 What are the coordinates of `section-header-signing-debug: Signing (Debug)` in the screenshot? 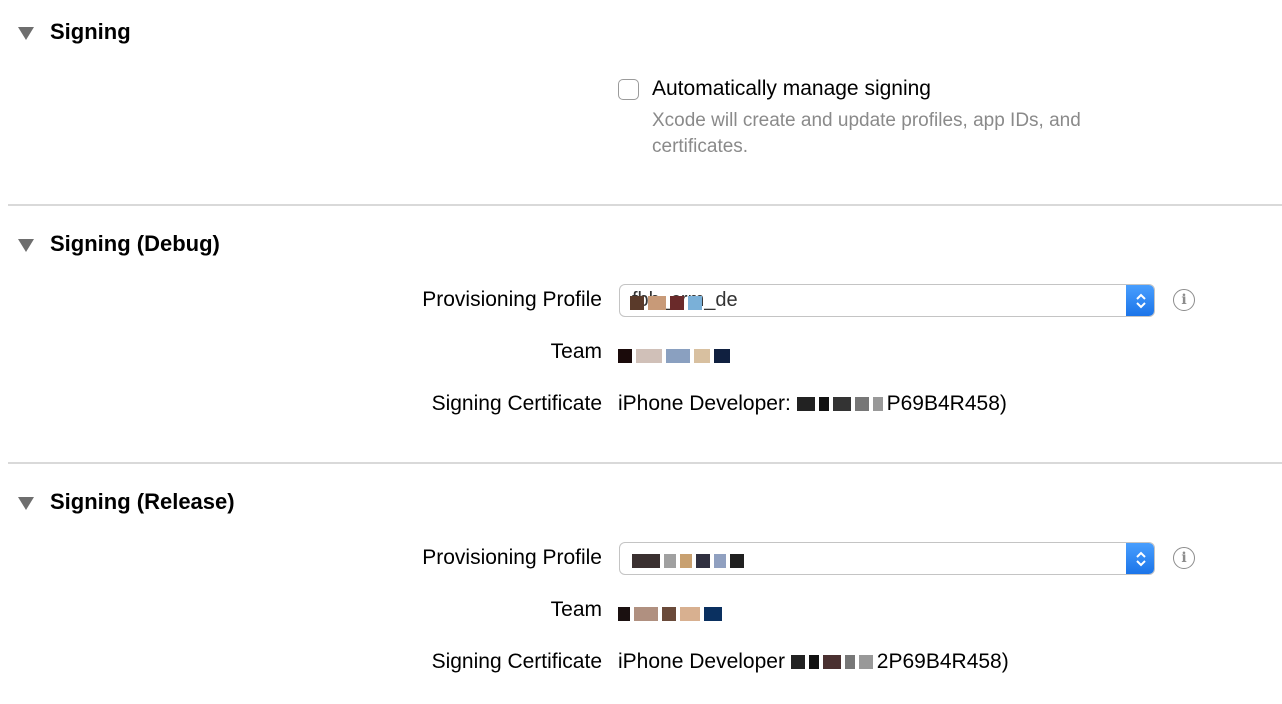 It's located at (119, 244).